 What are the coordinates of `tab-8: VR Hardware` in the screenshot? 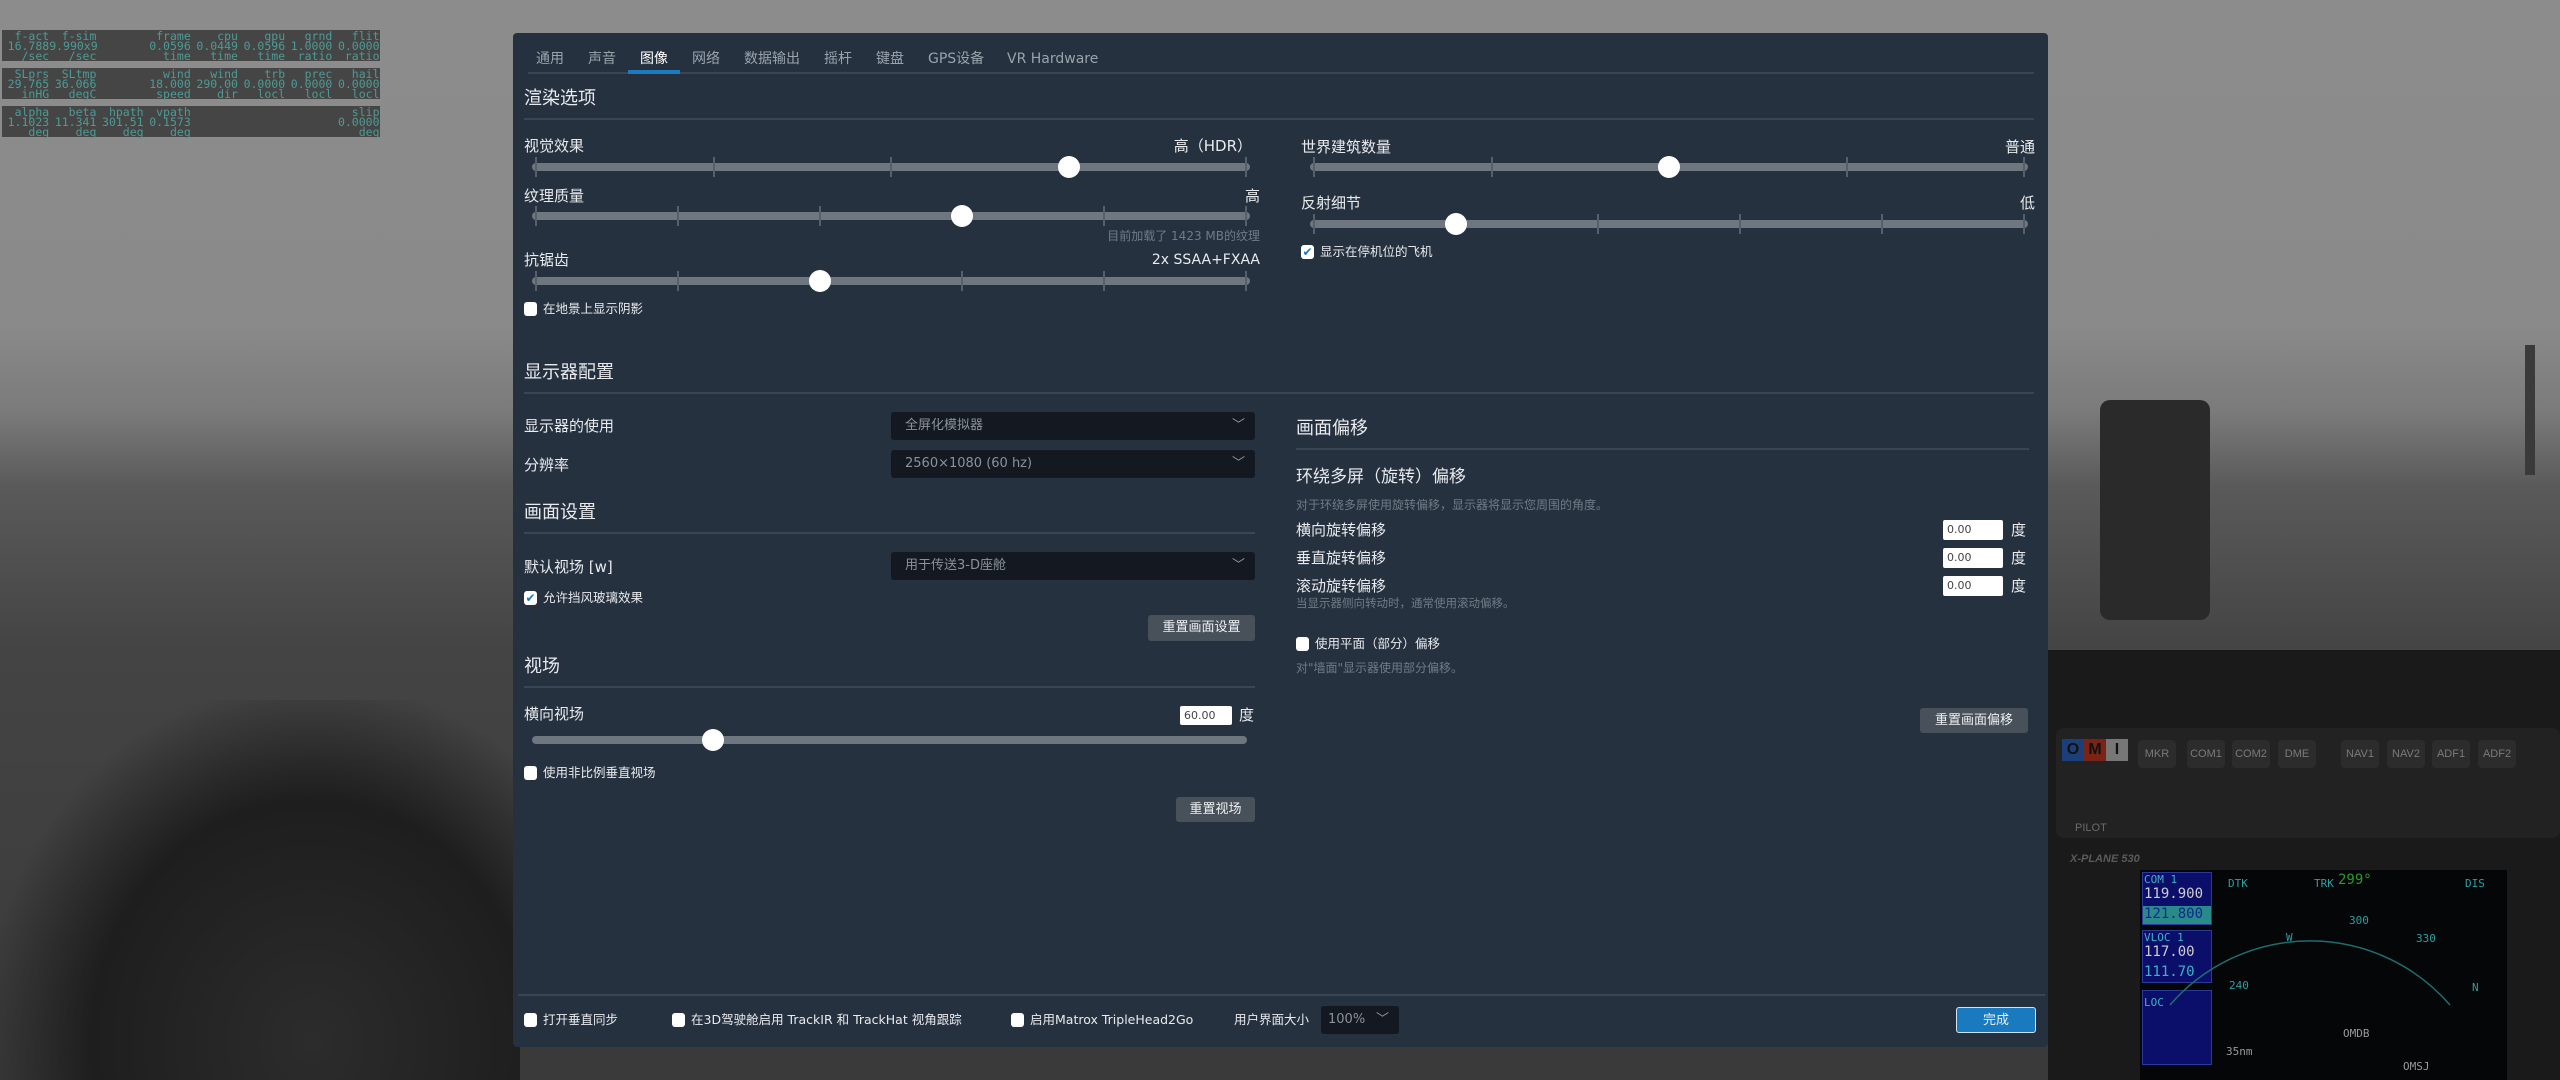 It's located at (1052, 59).